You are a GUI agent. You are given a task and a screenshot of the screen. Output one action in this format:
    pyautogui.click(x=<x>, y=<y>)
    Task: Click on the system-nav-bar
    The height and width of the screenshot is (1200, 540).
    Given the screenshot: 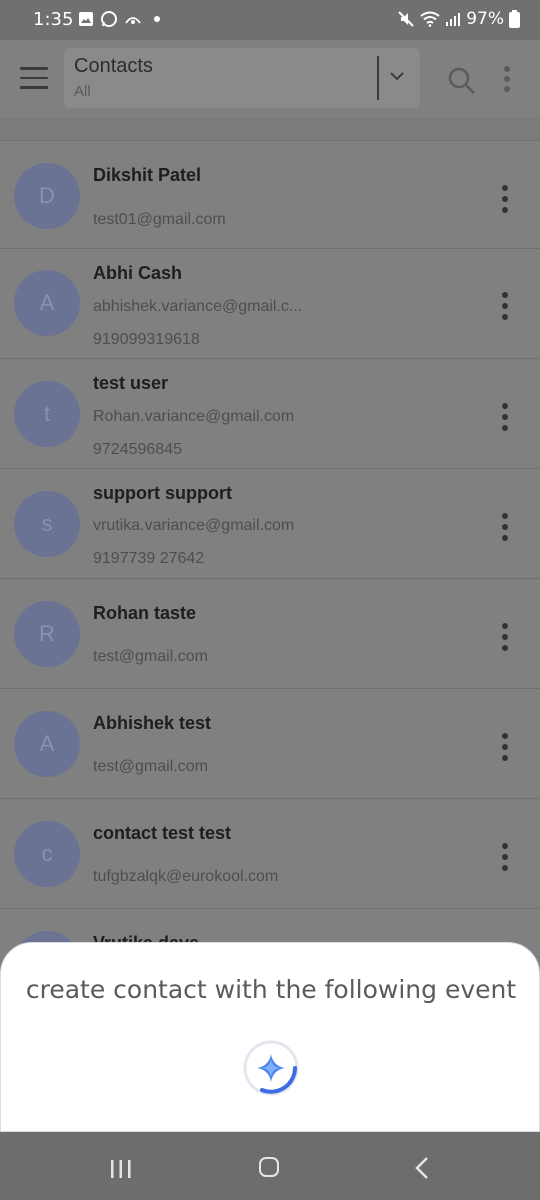 What is the action you would take?
    pyautogui.click(x=270, y=1166)
    